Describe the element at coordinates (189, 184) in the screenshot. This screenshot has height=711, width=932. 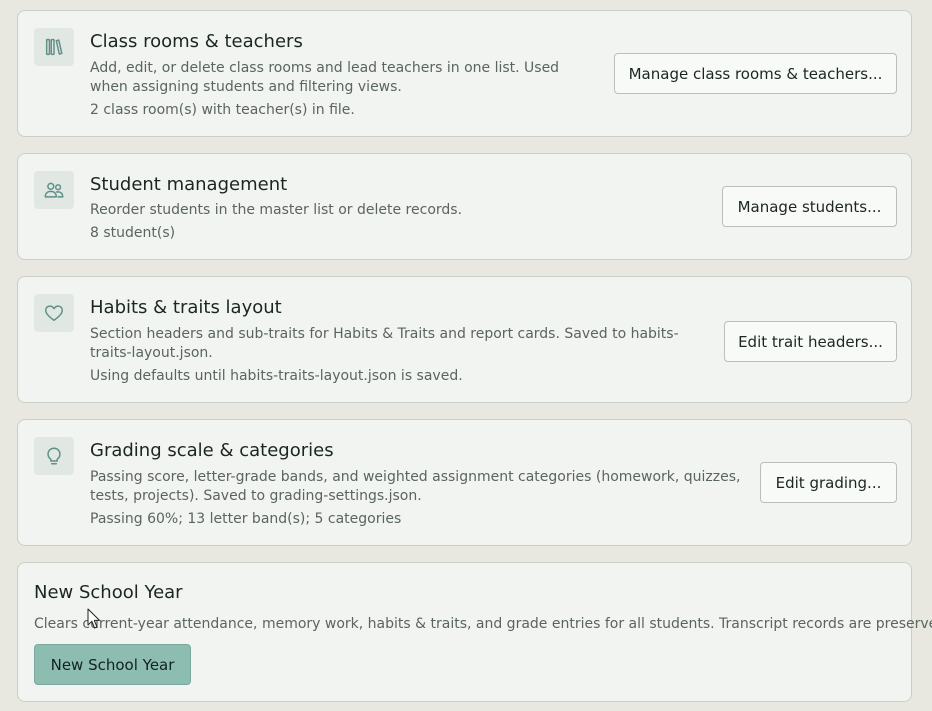
I see `card-title: Student management` at that location.